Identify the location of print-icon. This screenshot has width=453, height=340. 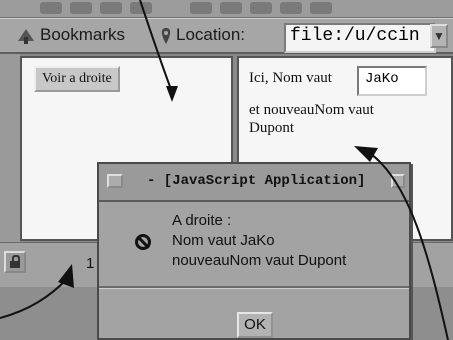
(261, 8).